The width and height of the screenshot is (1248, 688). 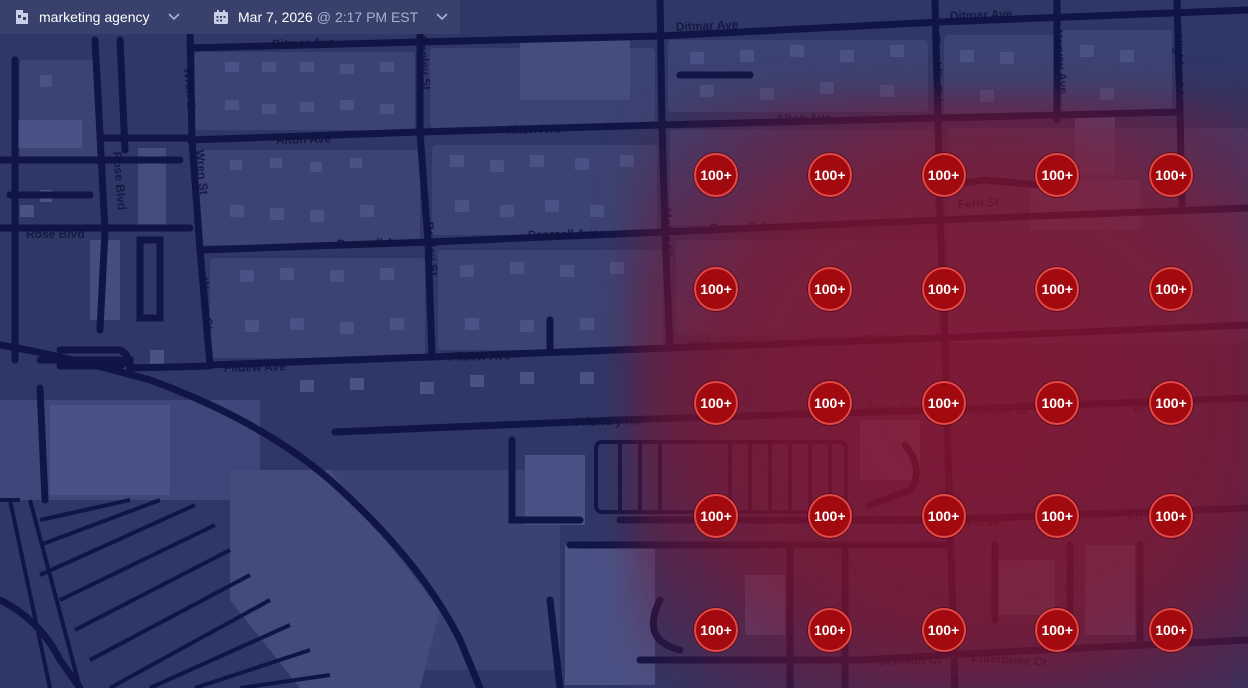 I want to click on calendar-icon, so click(x=221, y=17).